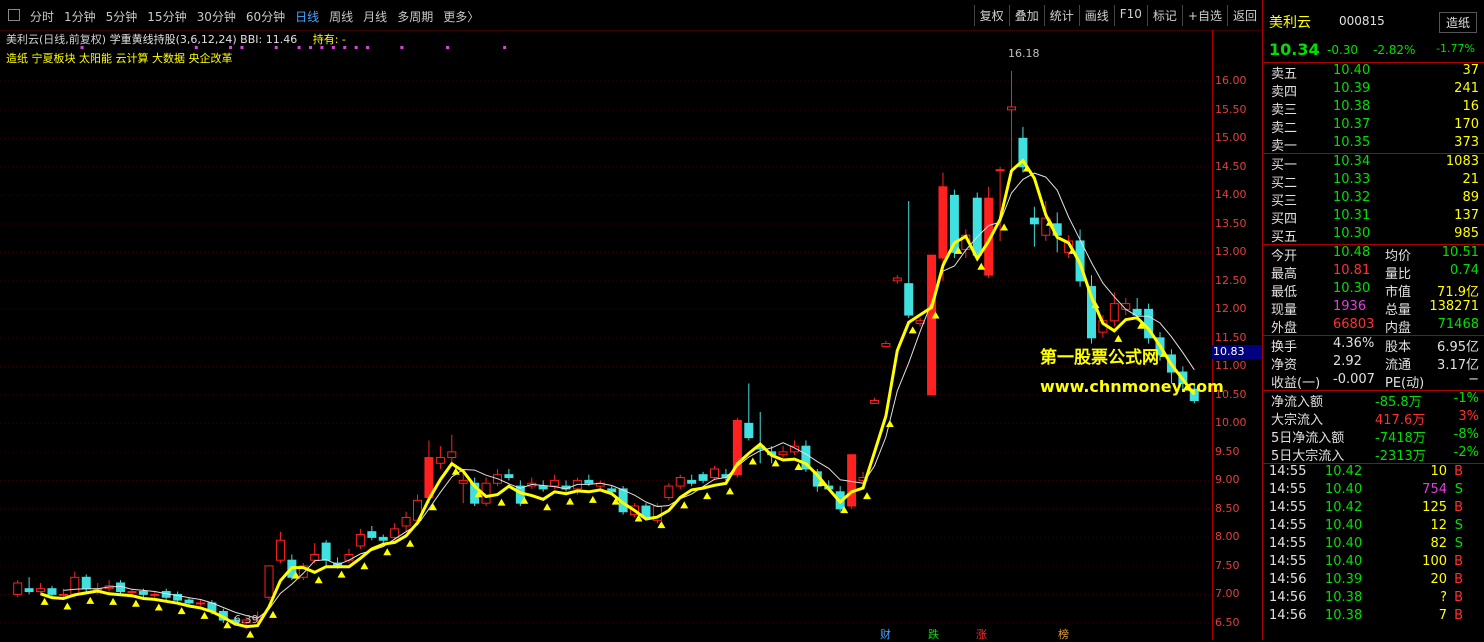 This screenshot has width=1484, height=642. I want to click on period-tabs: 分时 1分钟 5分钟 15分钟 30分钟 60分钟 日线 周线 月线 多周期 更多〉, so click(259, 16).